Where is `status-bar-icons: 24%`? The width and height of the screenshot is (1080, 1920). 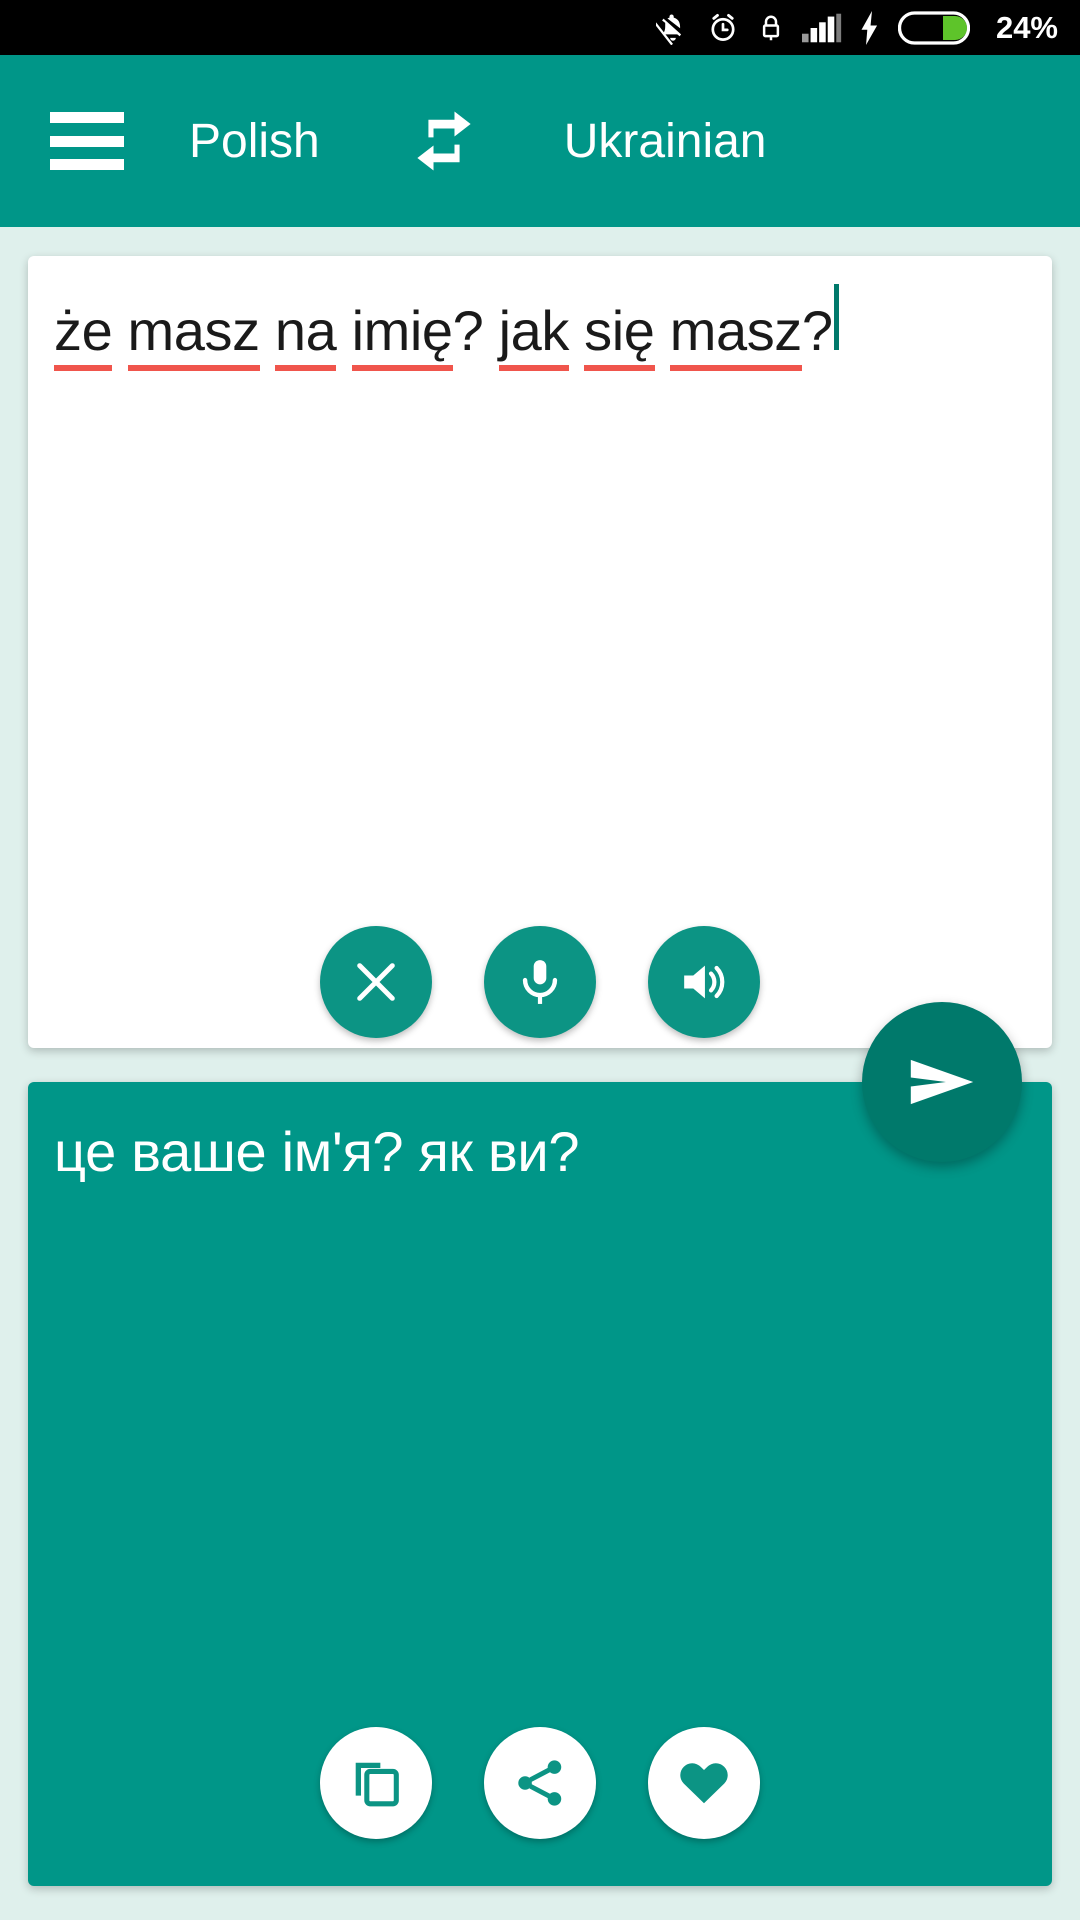
status-bar-icons: 24% is located at coordinates (856, 27).